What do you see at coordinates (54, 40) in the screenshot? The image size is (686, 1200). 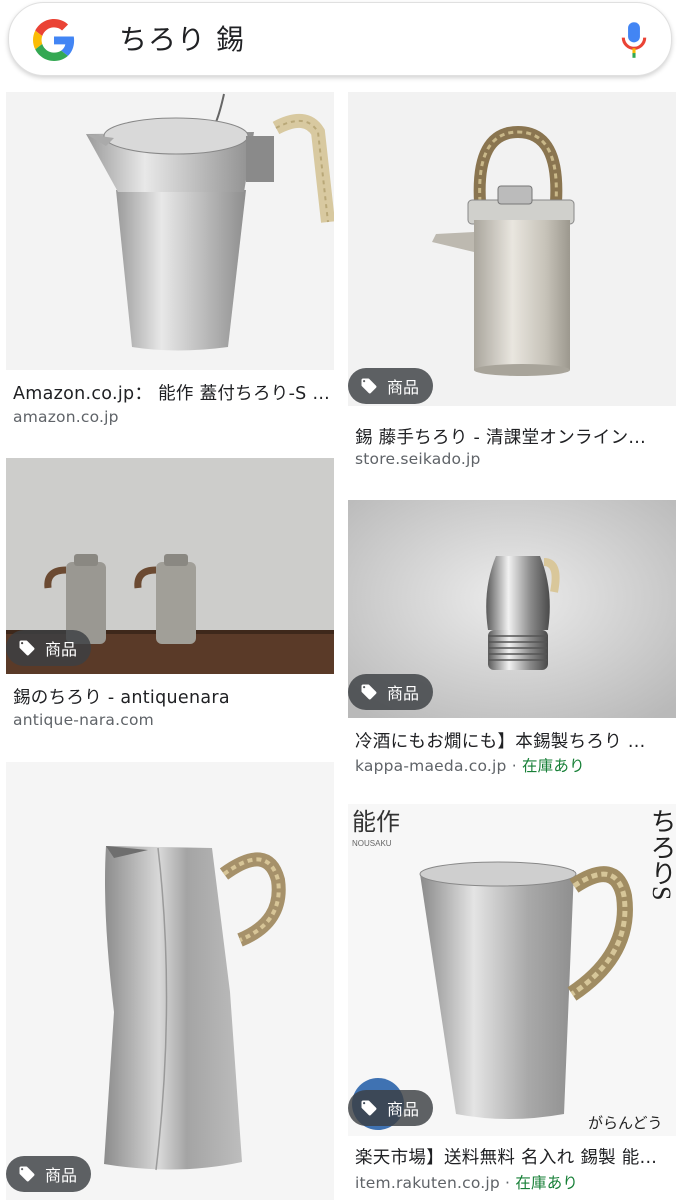 I see `google-g-logo` at bounding box center [54, 40].